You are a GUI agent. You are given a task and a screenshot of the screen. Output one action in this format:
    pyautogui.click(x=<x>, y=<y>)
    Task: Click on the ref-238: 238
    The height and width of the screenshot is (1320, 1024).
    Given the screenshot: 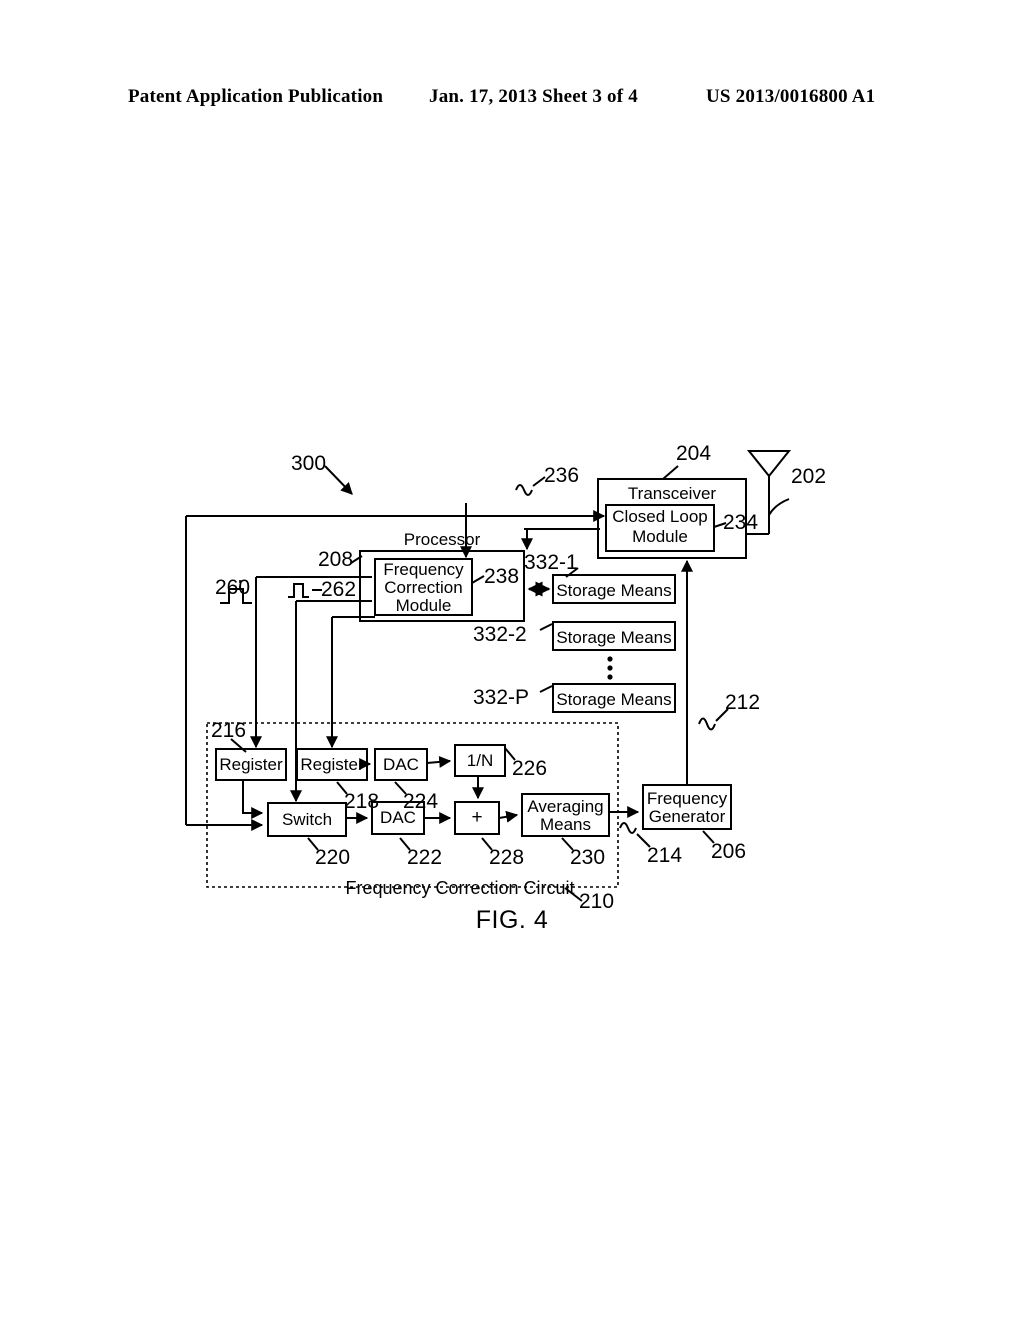 What is the action you would take?
    pyautogui.click(x=502, y=576)
    